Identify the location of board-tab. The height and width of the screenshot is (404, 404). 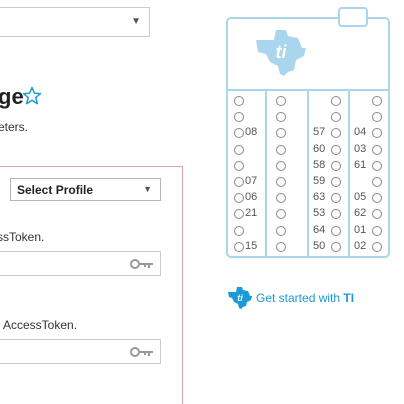
(353, 17).